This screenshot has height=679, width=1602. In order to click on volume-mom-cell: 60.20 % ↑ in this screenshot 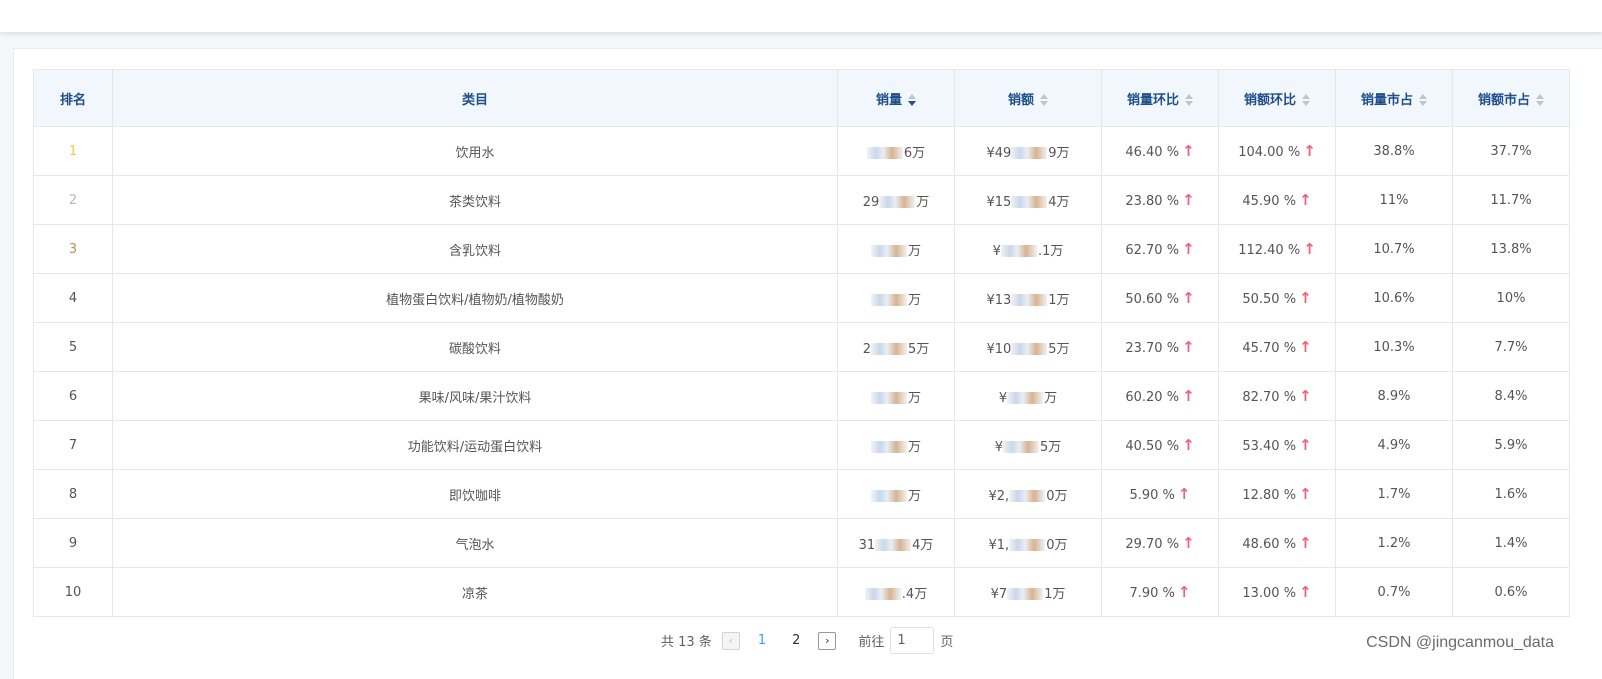, I will do `click(1160, 396)`.